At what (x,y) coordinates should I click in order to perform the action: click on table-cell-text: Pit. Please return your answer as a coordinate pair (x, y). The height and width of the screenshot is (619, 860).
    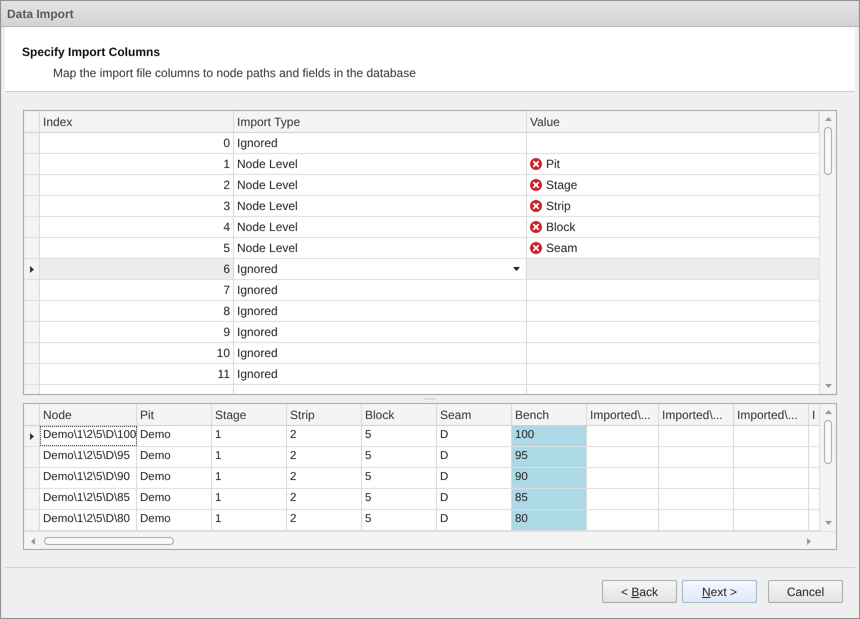
    Looking at the image, I should click on (553, 164).